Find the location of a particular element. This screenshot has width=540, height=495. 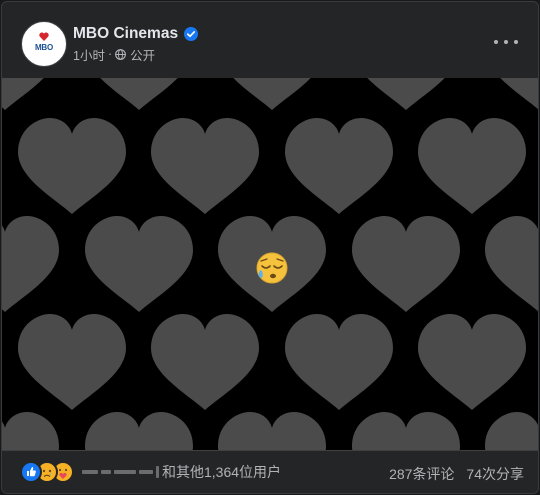

more-options-button is located at coordinates (506, 42).